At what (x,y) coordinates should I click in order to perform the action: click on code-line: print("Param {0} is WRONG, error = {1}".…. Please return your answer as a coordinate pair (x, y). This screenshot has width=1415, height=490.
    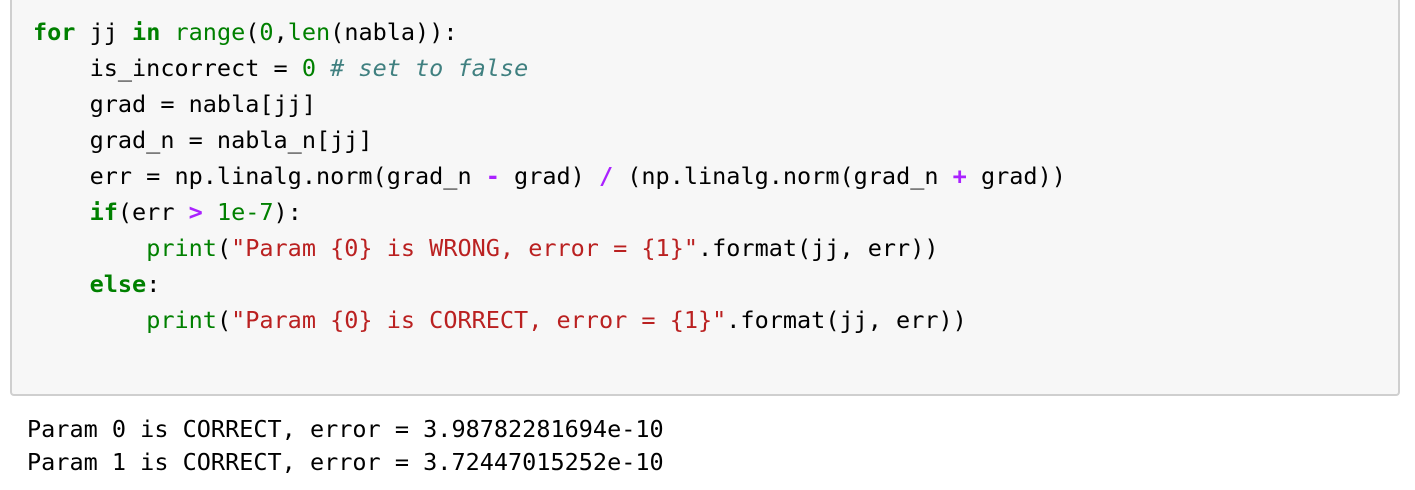
    Looking at the image, I should click on (549, 248).